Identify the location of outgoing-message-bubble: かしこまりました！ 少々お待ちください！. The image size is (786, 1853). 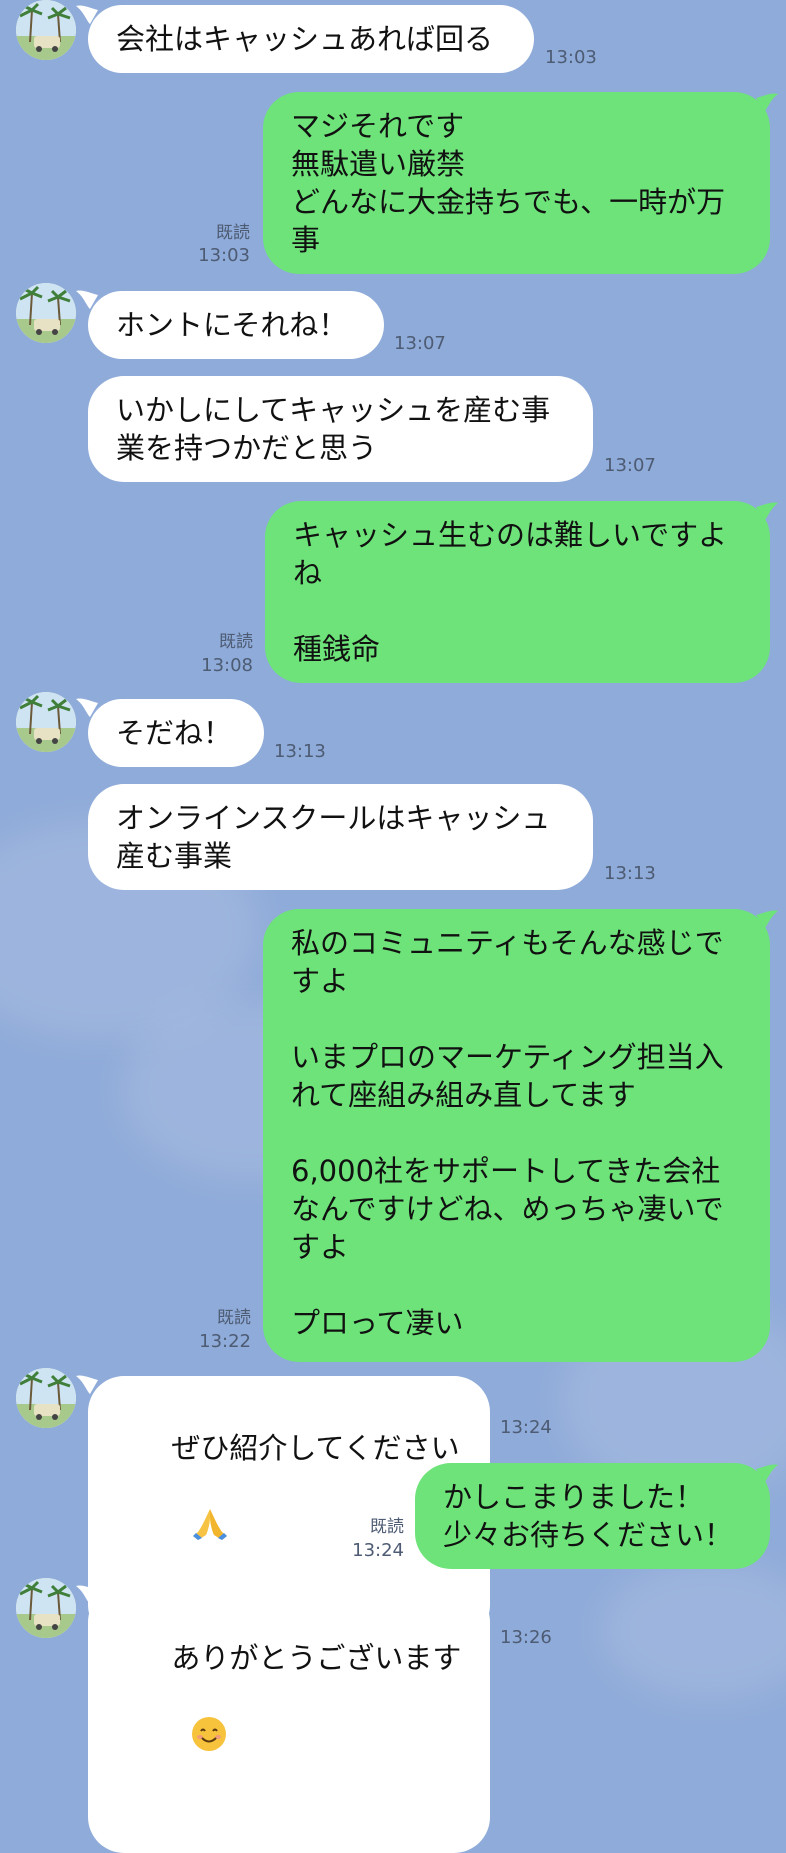
(592, 1516).